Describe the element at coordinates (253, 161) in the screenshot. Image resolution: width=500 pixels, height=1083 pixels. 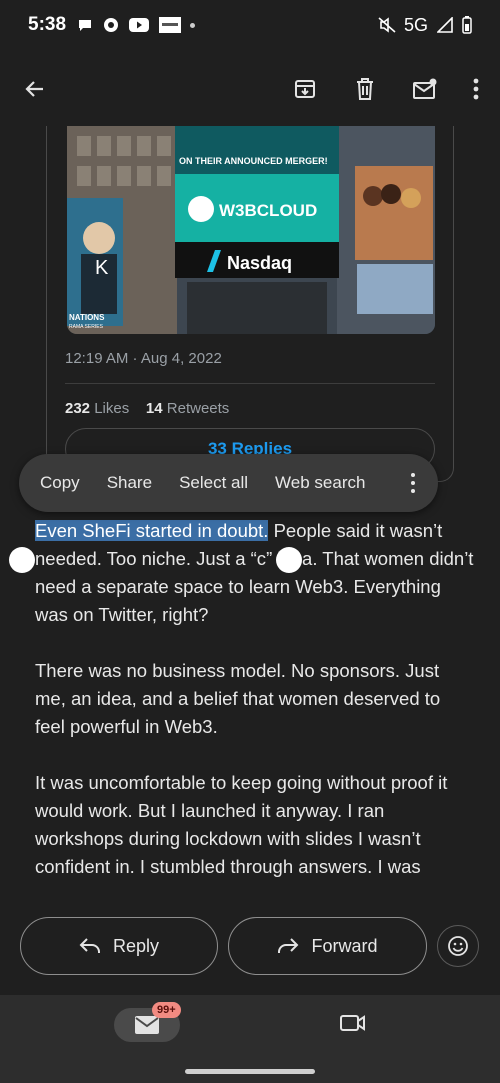
I see `image-banner-text: ON THEIR ANNOUNCED MERGER!` at that location.